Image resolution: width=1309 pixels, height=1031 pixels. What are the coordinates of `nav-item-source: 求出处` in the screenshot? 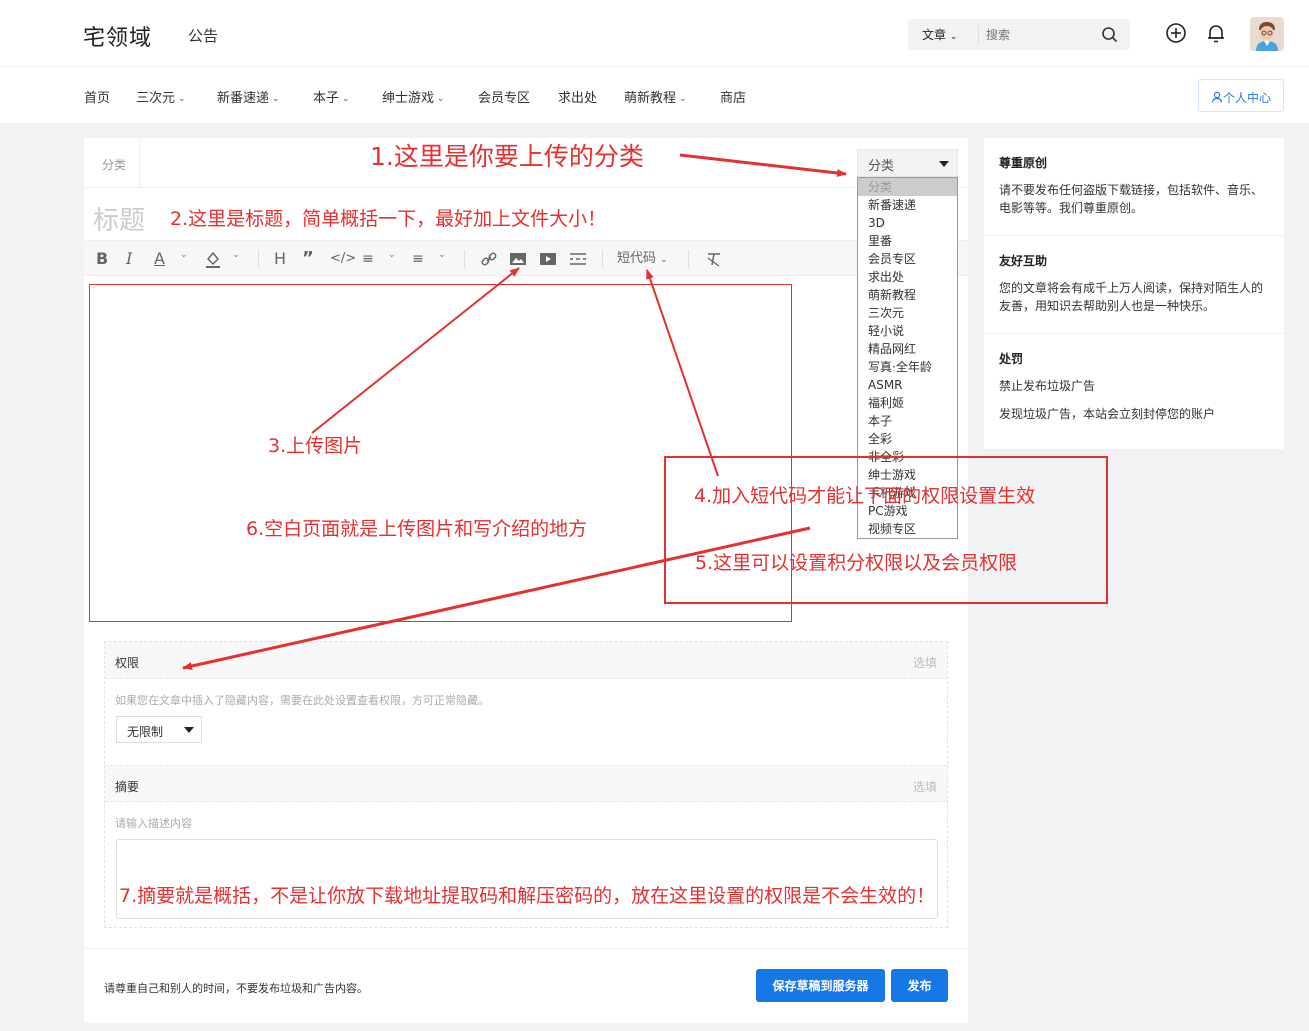 It's located at (577, 96).